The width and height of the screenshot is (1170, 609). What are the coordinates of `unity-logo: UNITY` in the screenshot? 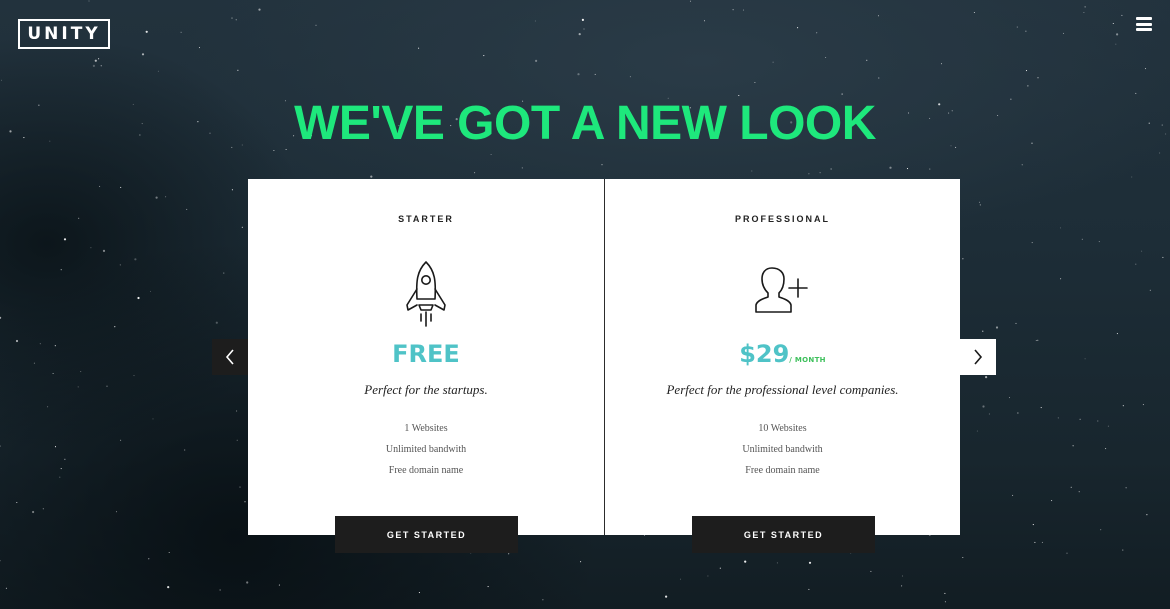 It's located at (64, 34).